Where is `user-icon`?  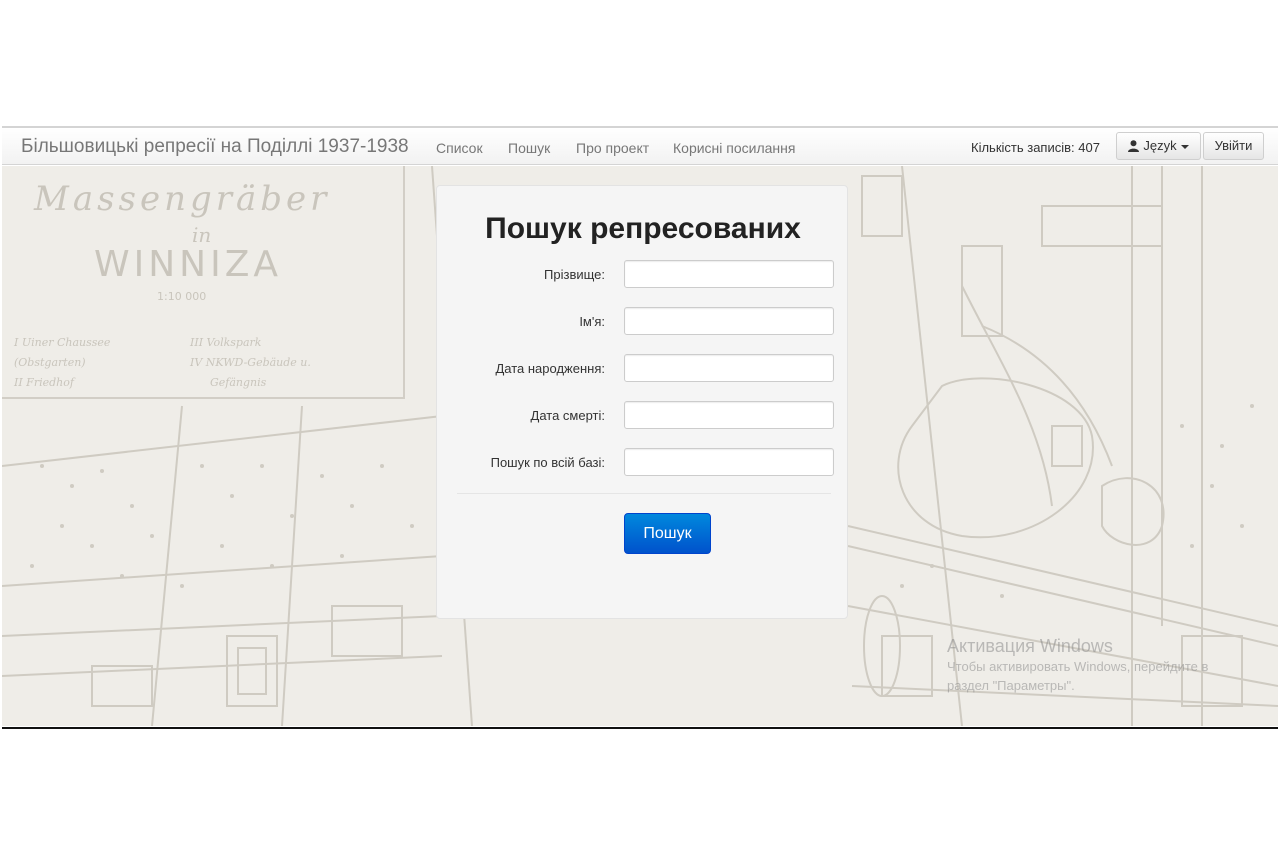
user-icon is located at coordinates (1134, 146).